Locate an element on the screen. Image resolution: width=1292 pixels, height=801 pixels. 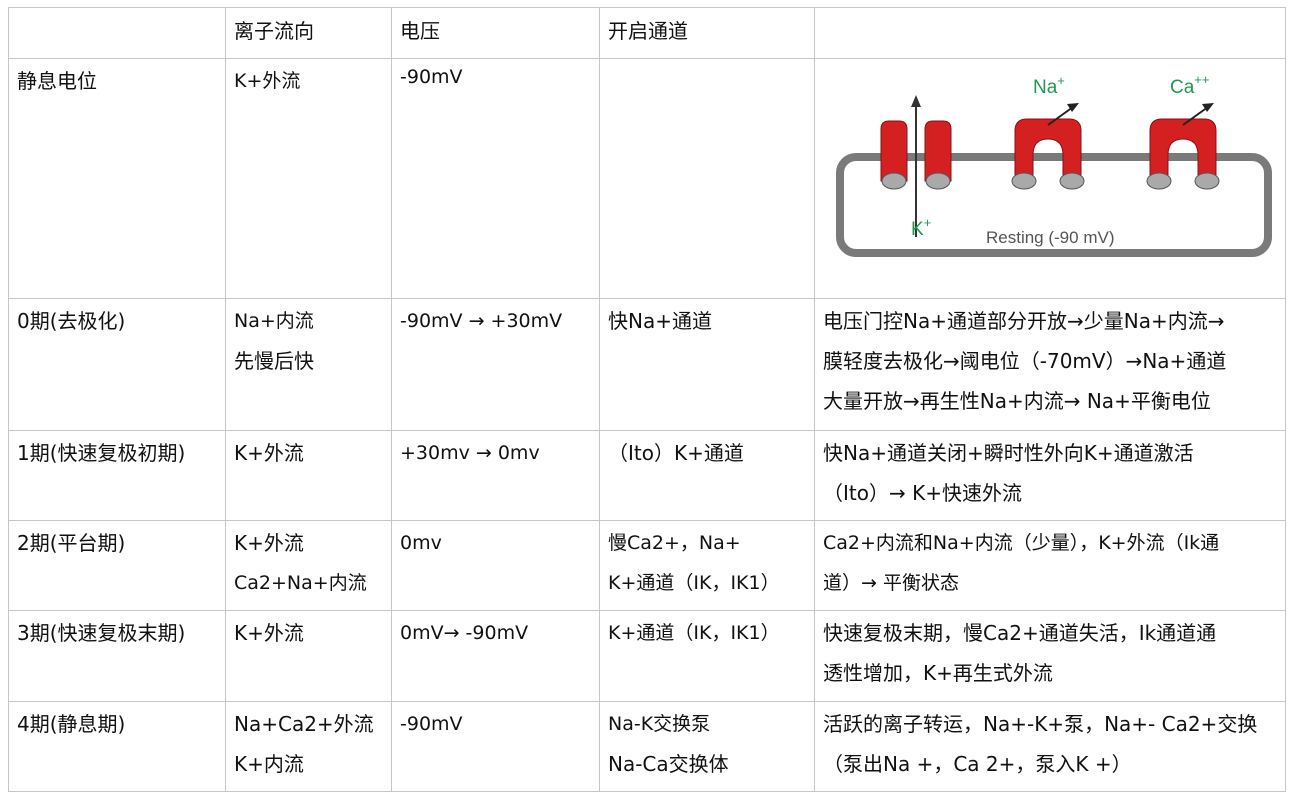
channels-cell is located at coordinates (707, 60).